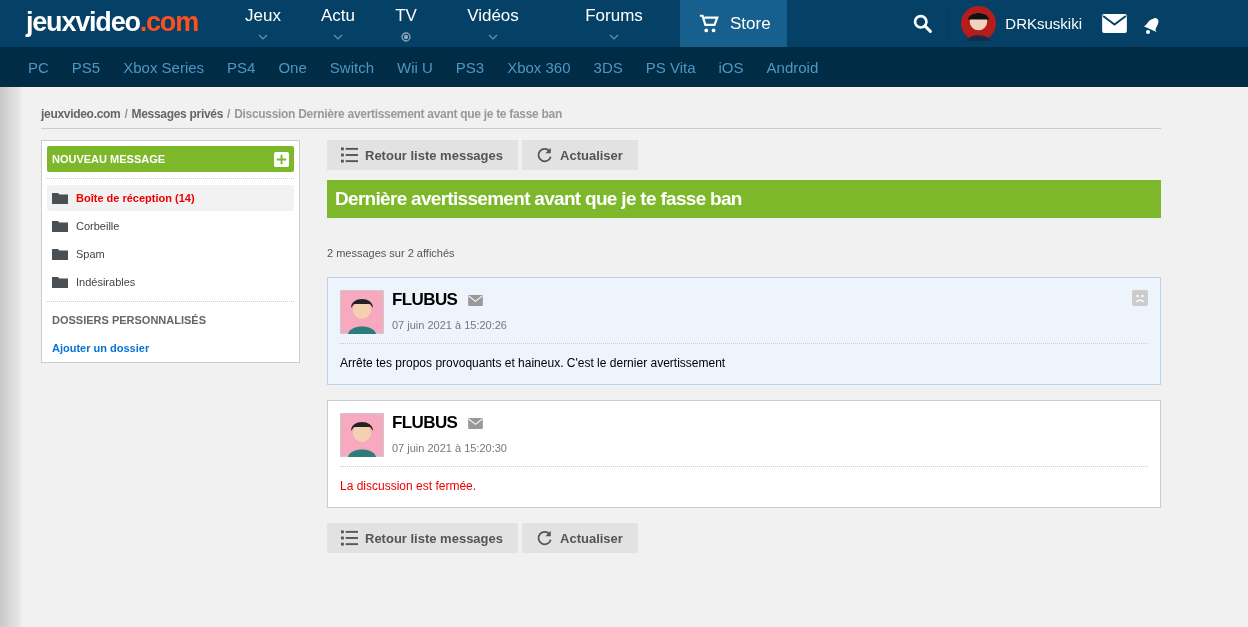 This screenshot has width=1248, height=627. I want to click on platform-link: Android, so click(792, 67).